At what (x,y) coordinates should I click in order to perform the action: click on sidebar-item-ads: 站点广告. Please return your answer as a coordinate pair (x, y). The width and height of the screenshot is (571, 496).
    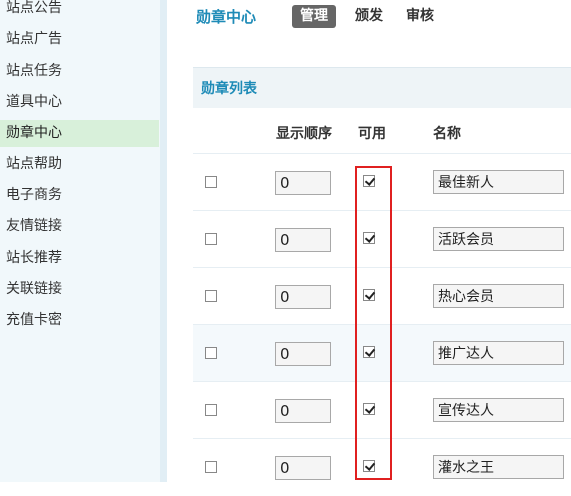
    Looking at the image, I should click on (80, 39).